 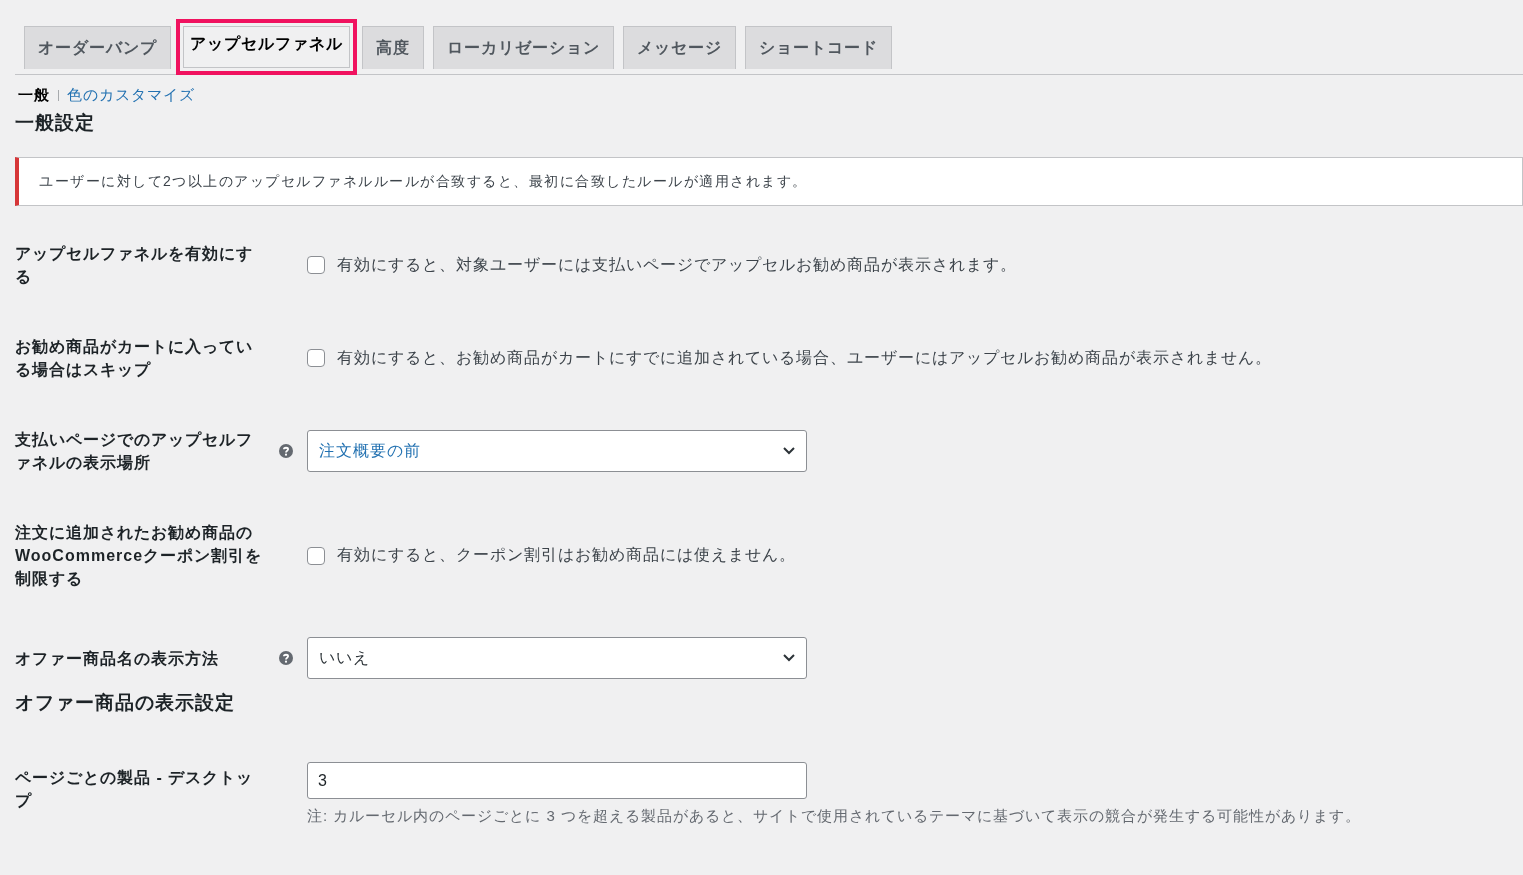 I want to click on notice-text: ユーザーに対して2つ以上のアップセルファネルルールが合致すると、最初に合致したルールが適用されます。, so click(x=423, y=181).